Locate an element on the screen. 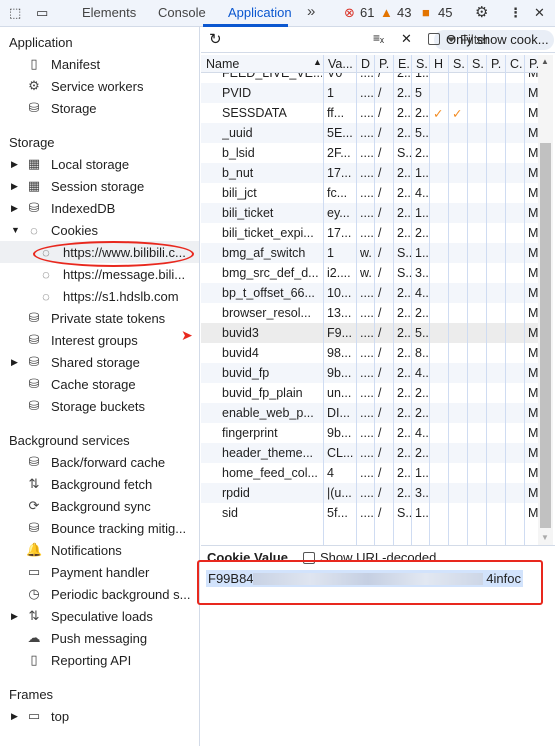  delete-selected-icon: ✕ is located at coordinates (406, 39).